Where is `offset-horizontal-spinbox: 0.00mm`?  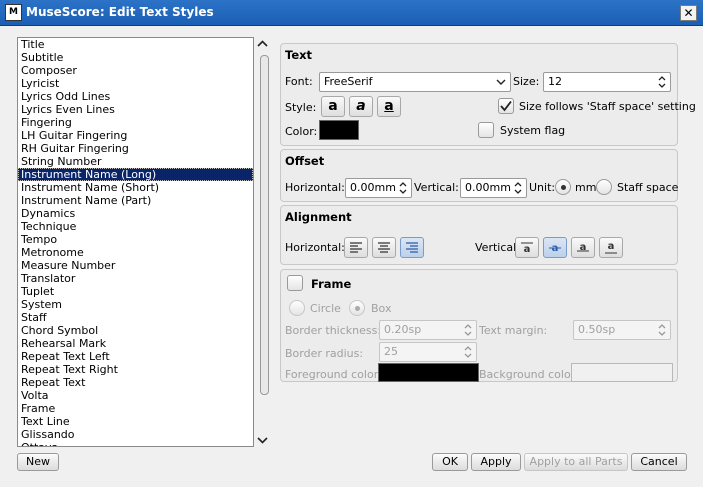 offset-horizontal-spinbox: 0.00mm is located at coordinates (378, 188).